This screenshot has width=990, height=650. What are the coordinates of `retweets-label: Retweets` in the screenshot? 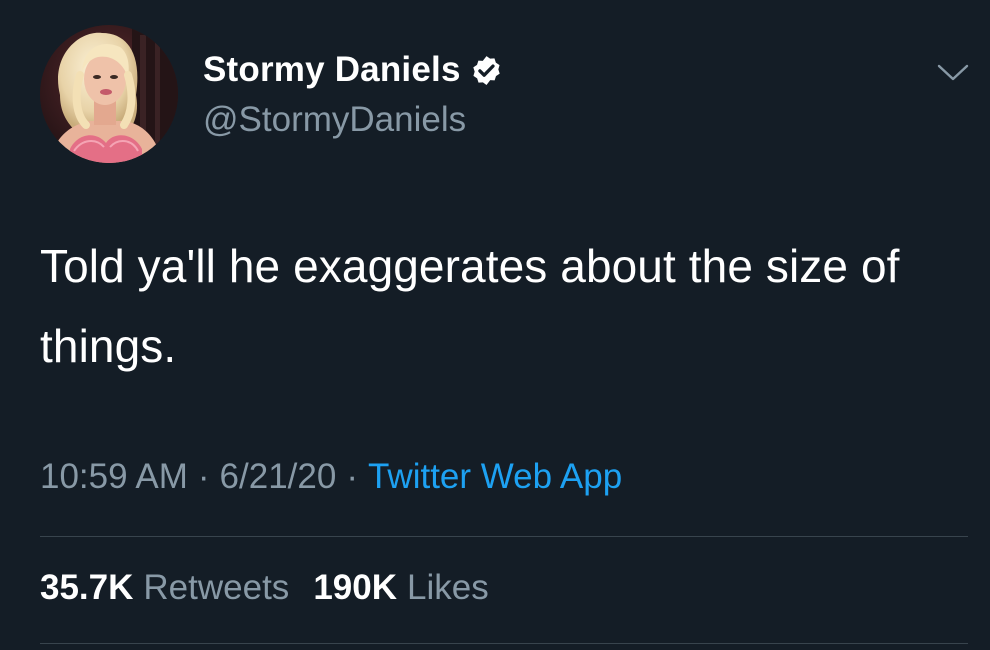 It's located at (216, 587).